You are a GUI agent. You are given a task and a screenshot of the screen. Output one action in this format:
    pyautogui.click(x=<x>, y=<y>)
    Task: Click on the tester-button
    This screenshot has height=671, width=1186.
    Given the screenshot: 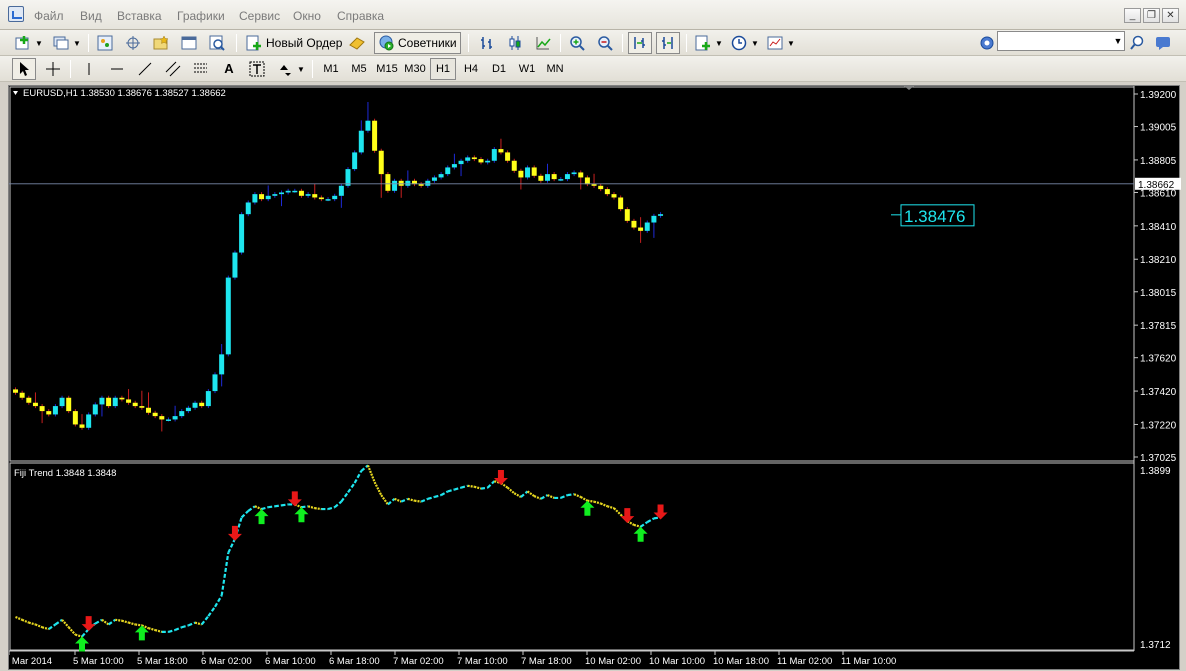 What is the action you would take?
    pyautogui.click(x=217, y=43)
    